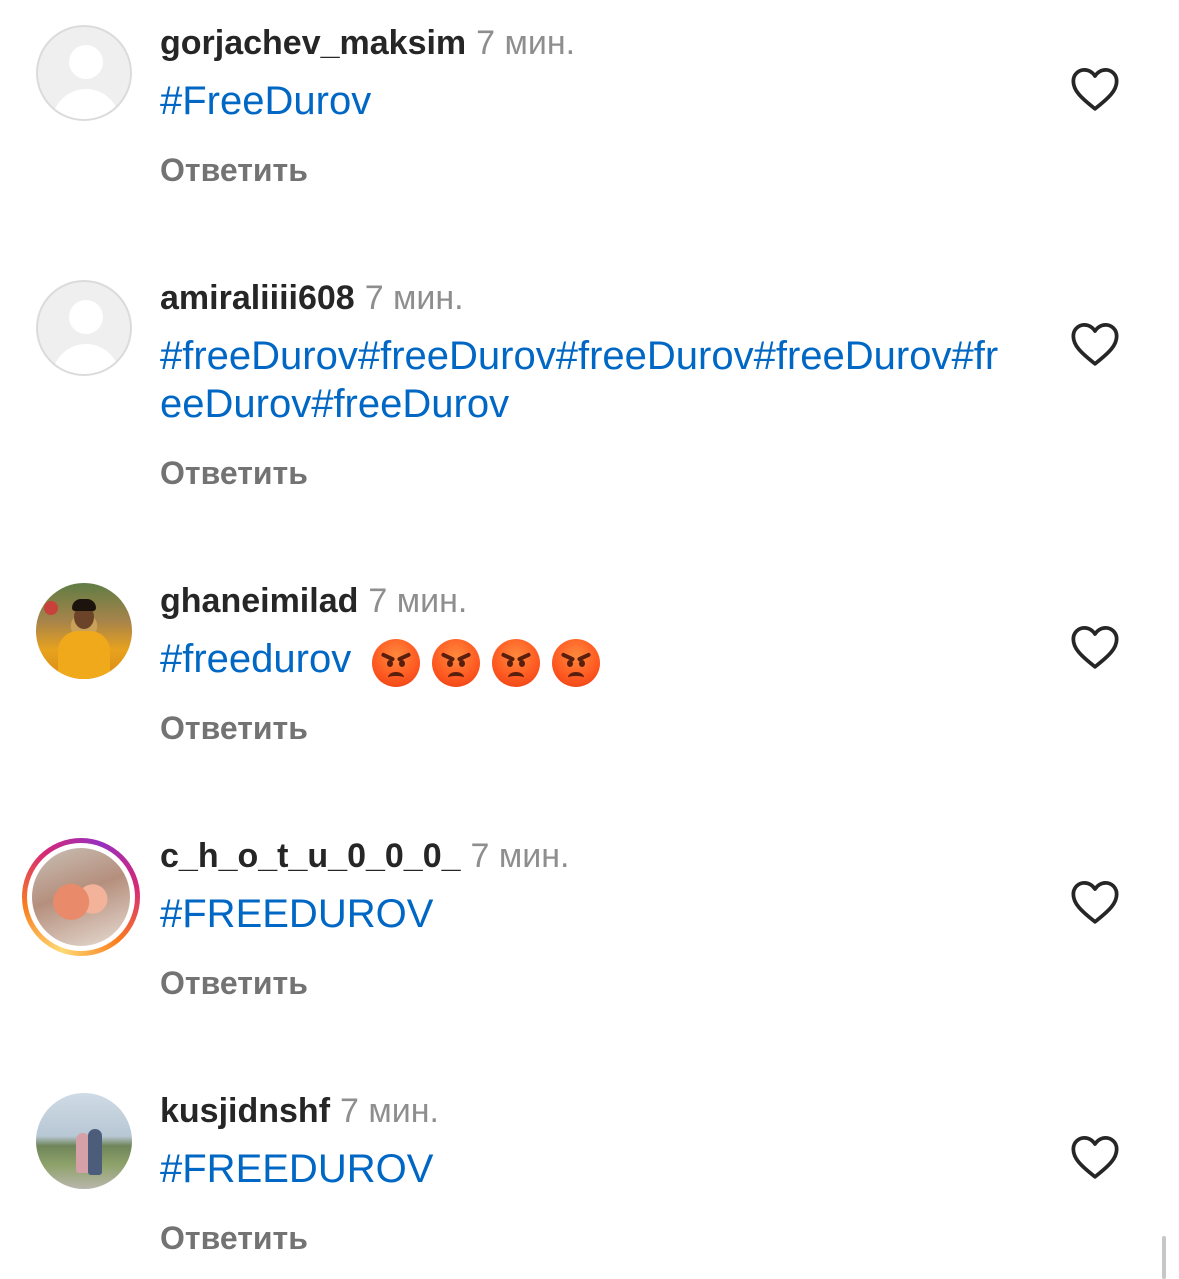 The image size is (1179, 1279). I want to click on username-text: kusjidnshf, so click(245, 1111).